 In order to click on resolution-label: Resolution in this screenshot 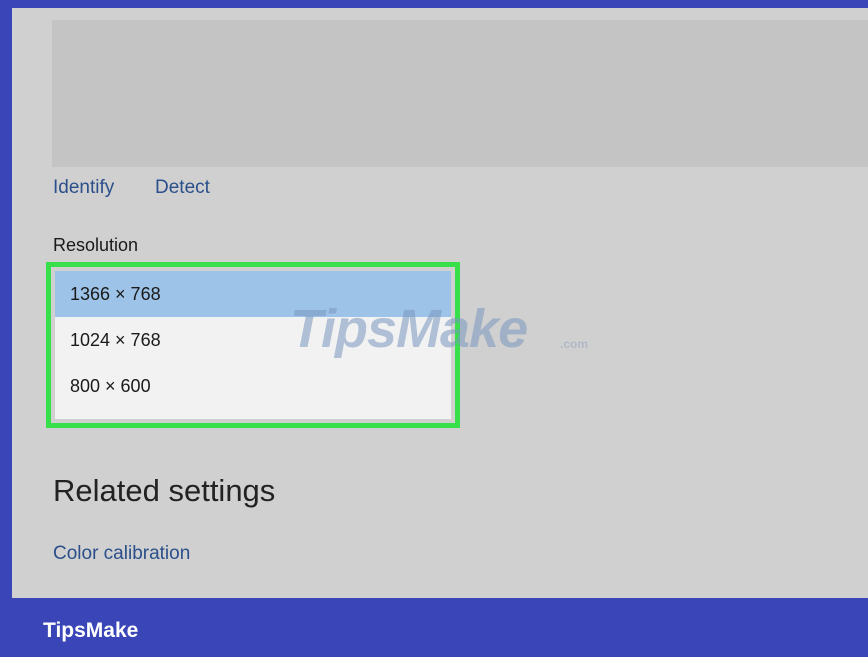, I will do `click(96, 245)`.